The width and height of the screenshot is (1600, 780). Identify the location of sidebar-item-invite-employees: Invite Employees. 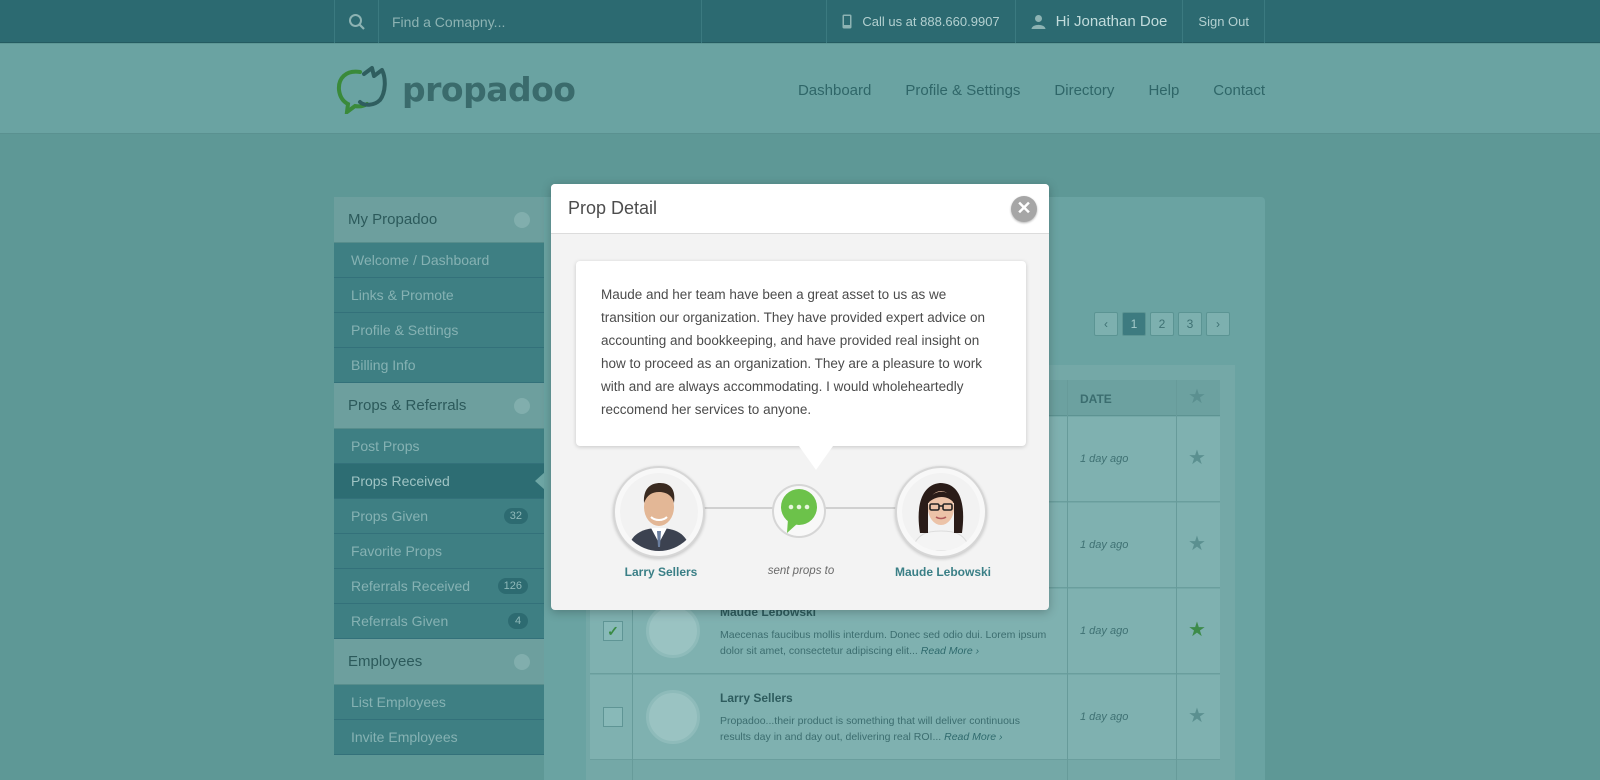
(439, 737).